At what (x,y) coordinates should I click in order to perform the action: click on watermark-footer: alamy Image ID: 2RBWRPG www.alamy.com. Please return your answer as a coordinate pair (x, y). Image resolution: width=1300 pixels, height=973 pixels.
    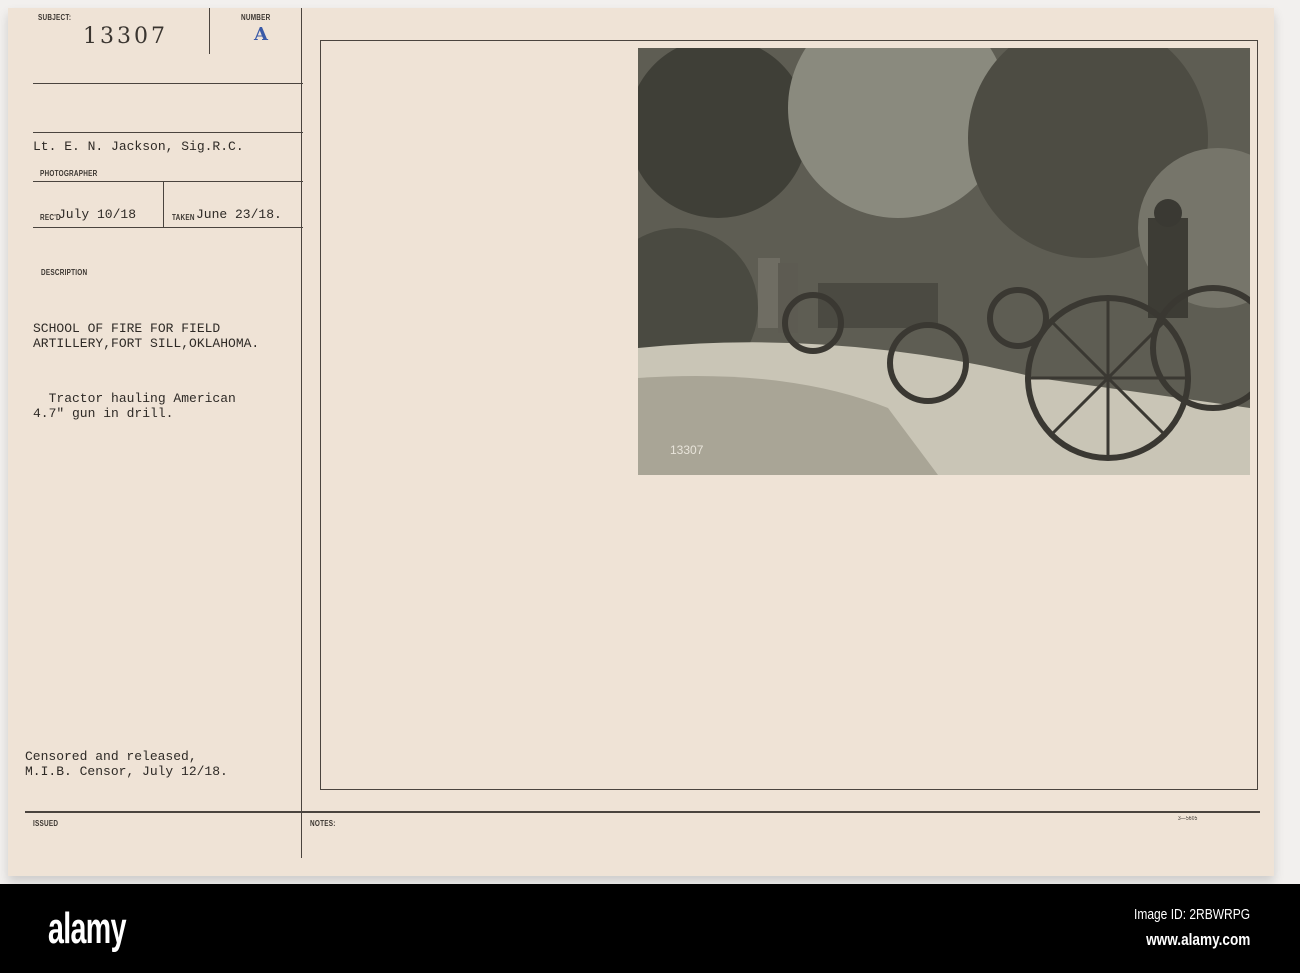
    Looking at the image, I should click on (650, 928).